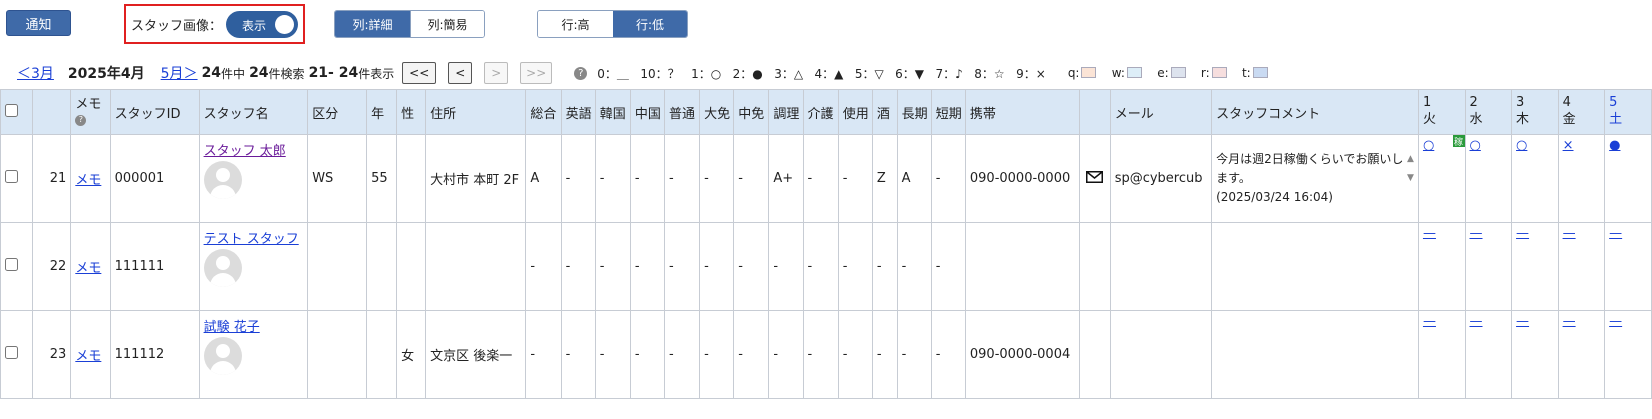  I want to click on mail-icon-header, so click(1094, 112).